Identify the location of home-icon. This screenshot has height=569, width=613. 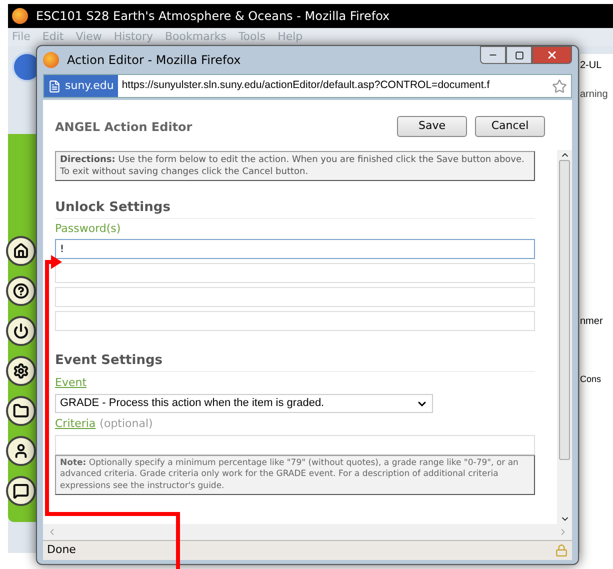
(21, 251).